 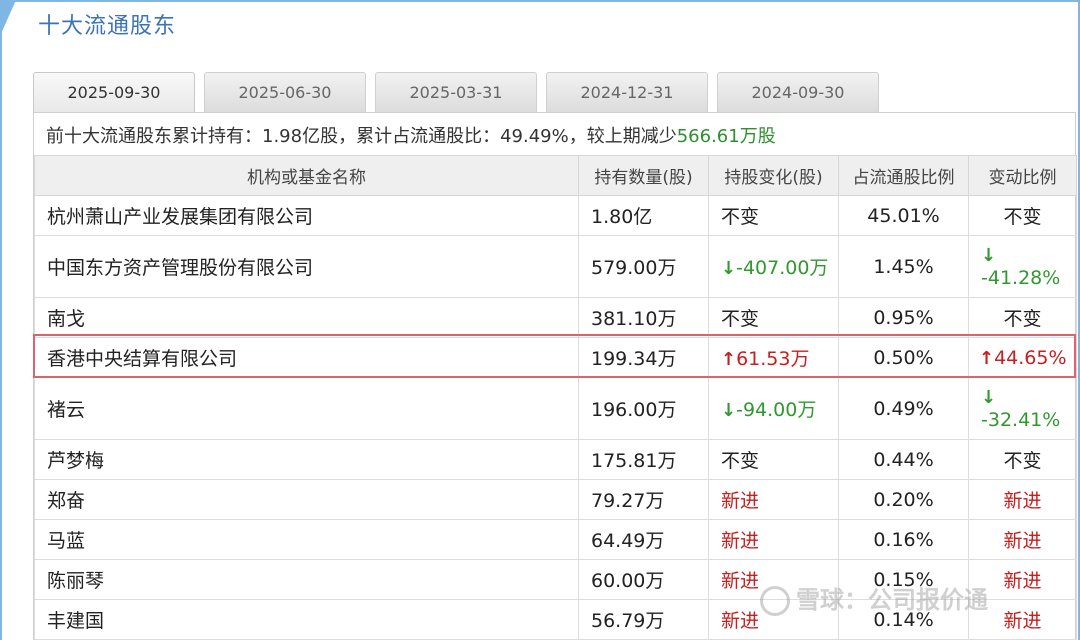 What do you see at coordinates (634, 268) in the screenshot?
I see `holder-qty: 579.00万` at bounding box center [634, 268].